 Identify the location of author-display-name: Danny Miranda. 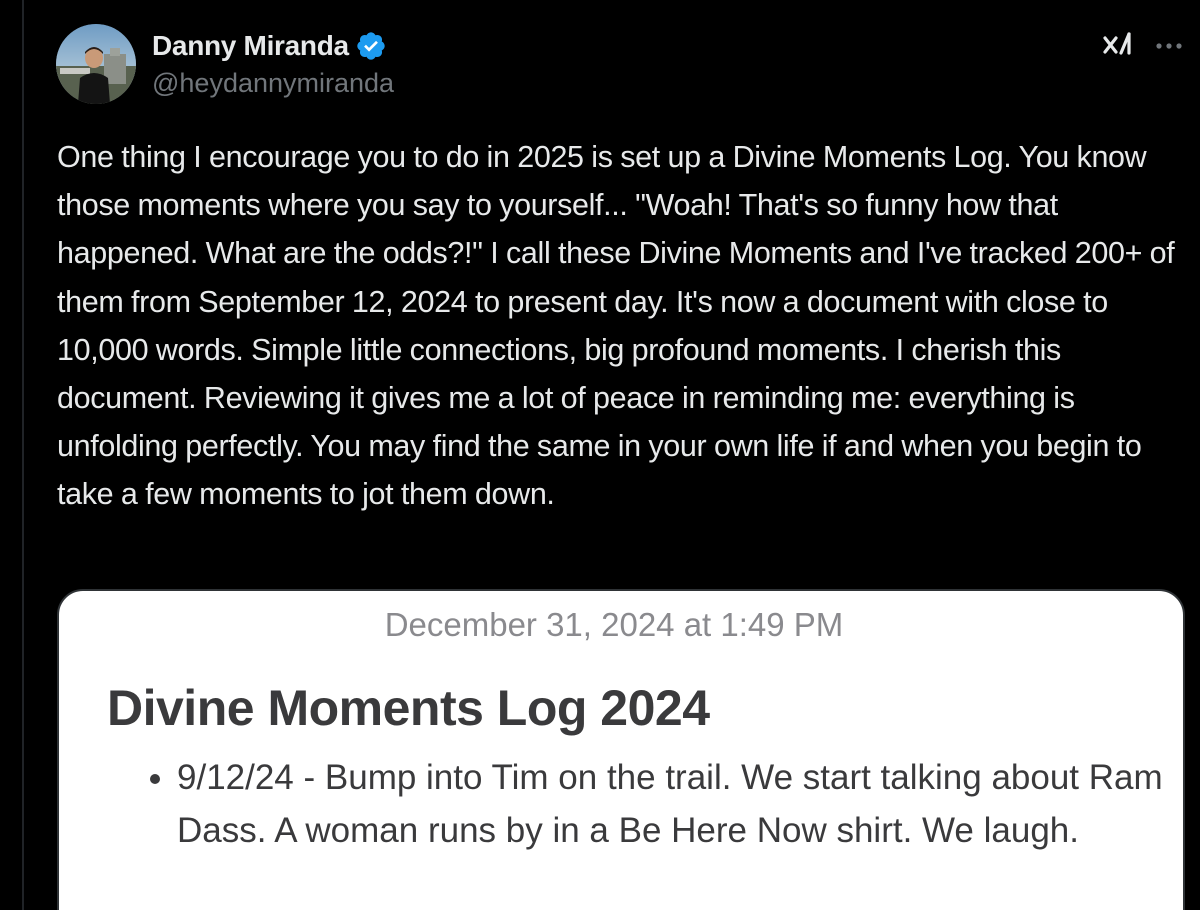
(250, 46).